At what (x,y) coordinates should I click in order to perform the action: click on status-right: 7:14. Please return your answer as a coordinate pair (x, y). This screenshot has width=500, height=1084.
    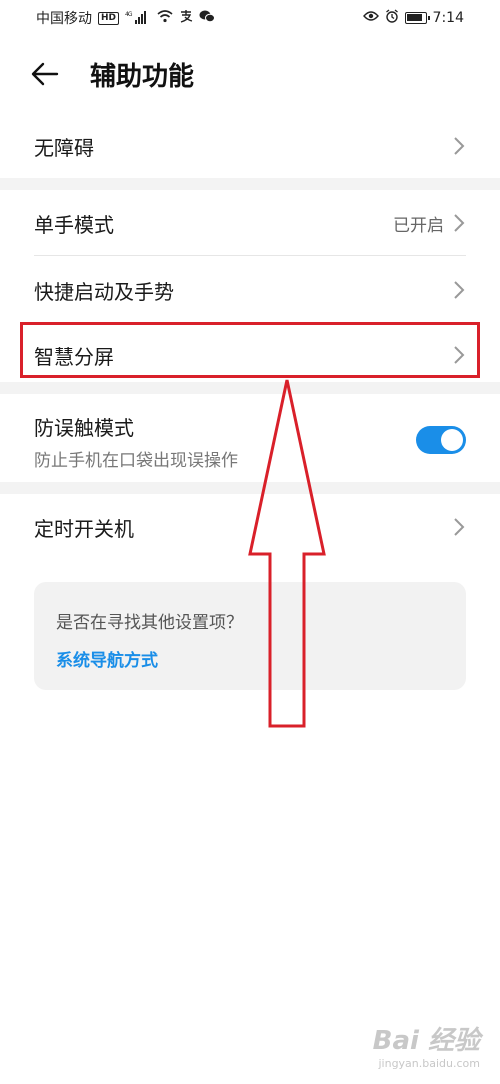
    Looking at the image, I should click on (413, 18).